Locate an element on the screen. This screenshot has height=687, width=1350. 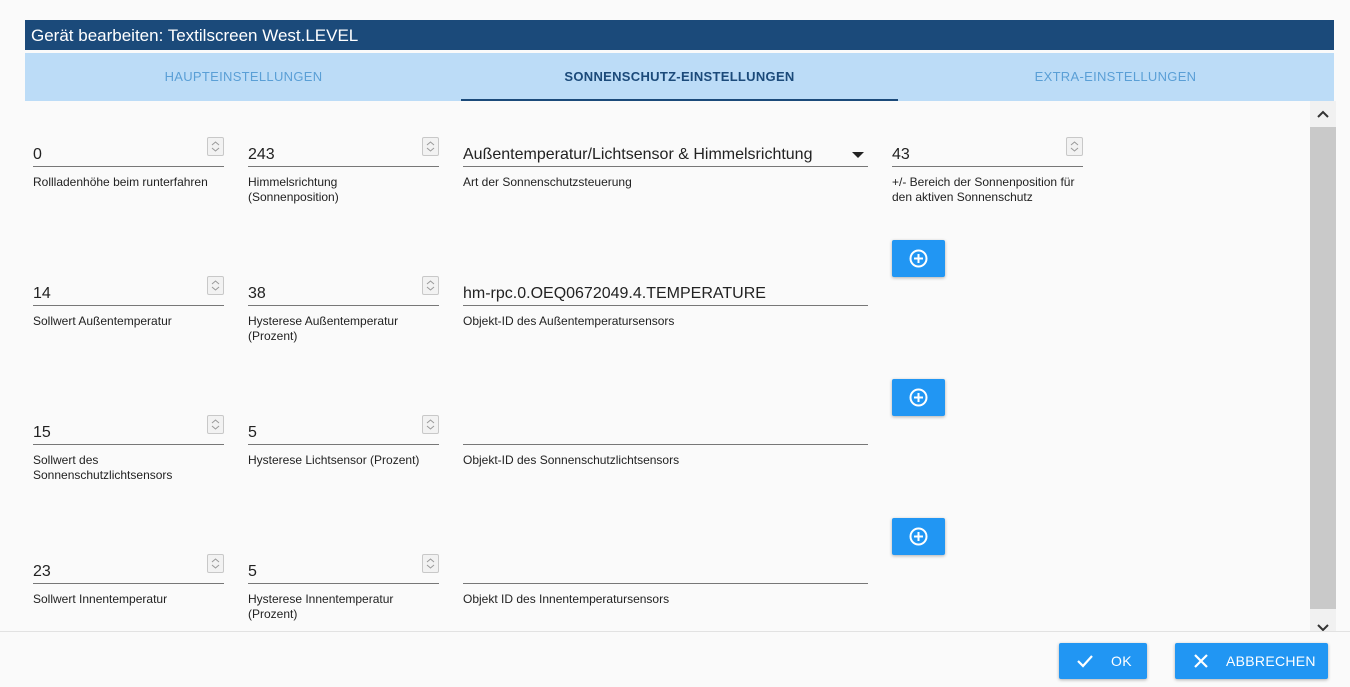
objekt-aussen-label: Objekt-ID des Außentemperatursensors is located at coordinates (569, 321).